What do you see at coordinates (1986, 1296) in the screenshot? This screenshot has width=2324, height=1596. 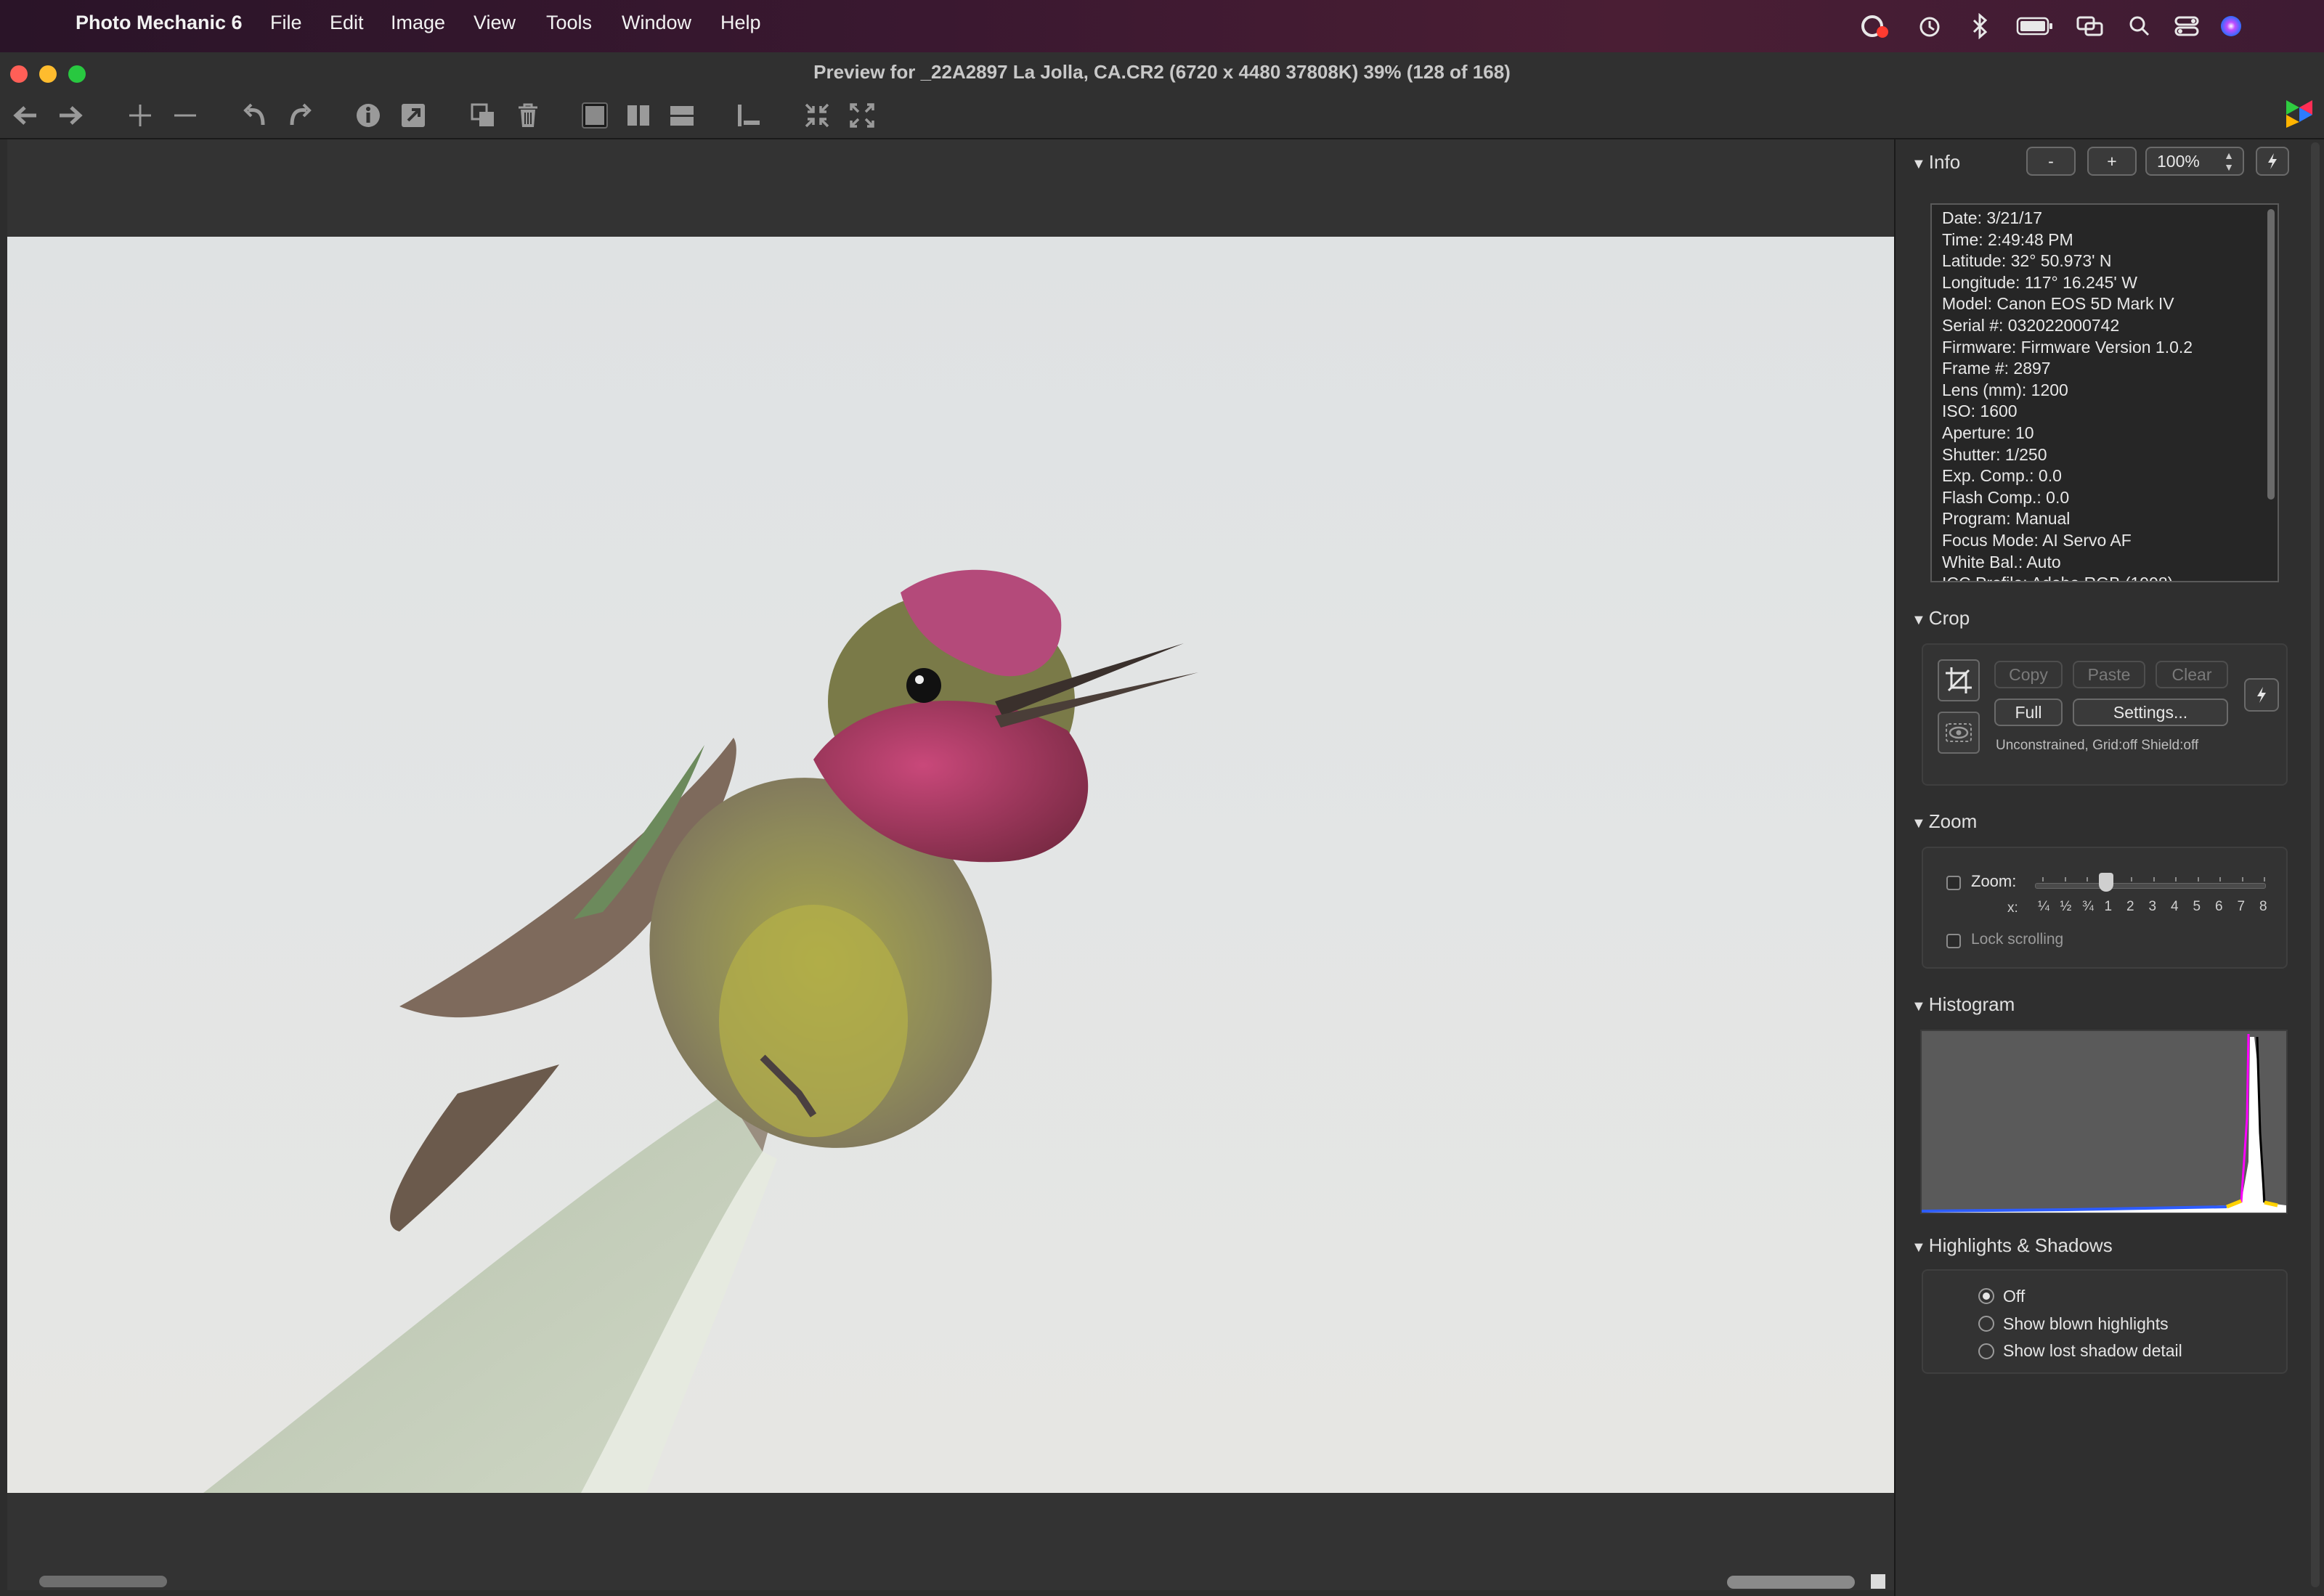 I see `radio-off` at bounding box center [1986, 1296].